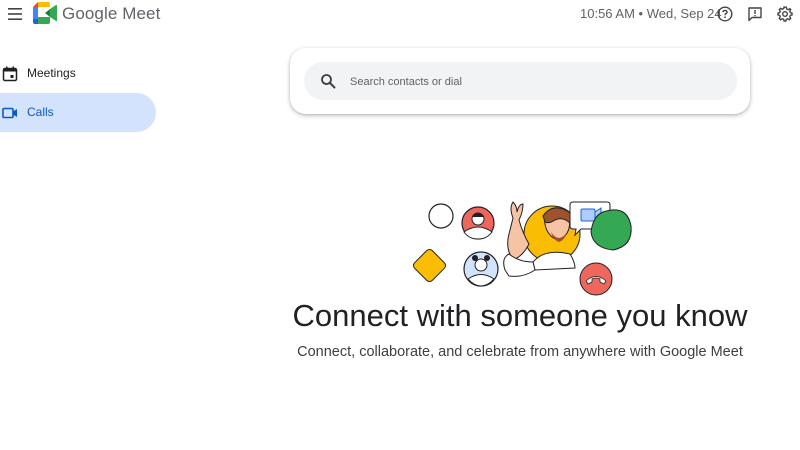 This screenshot has height=450, width=800. I want to click on product-name: Google Meet, so click(111, 13).